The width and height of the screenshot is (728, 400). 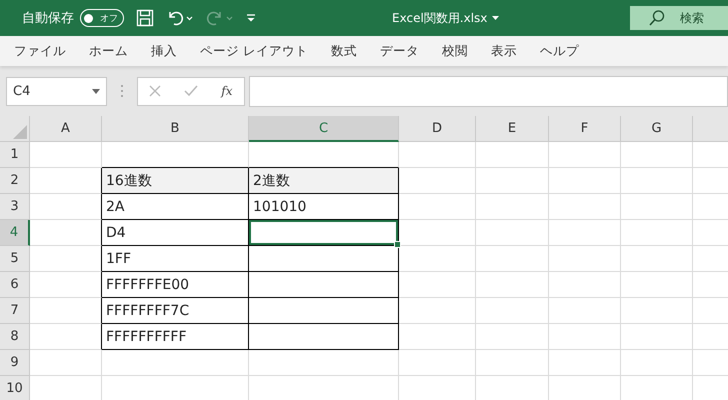 What do you see at coordinates (175, 207) in the screenshot?
I see `spreadsheet-cell: 2A` at bounding box center [175, 207].